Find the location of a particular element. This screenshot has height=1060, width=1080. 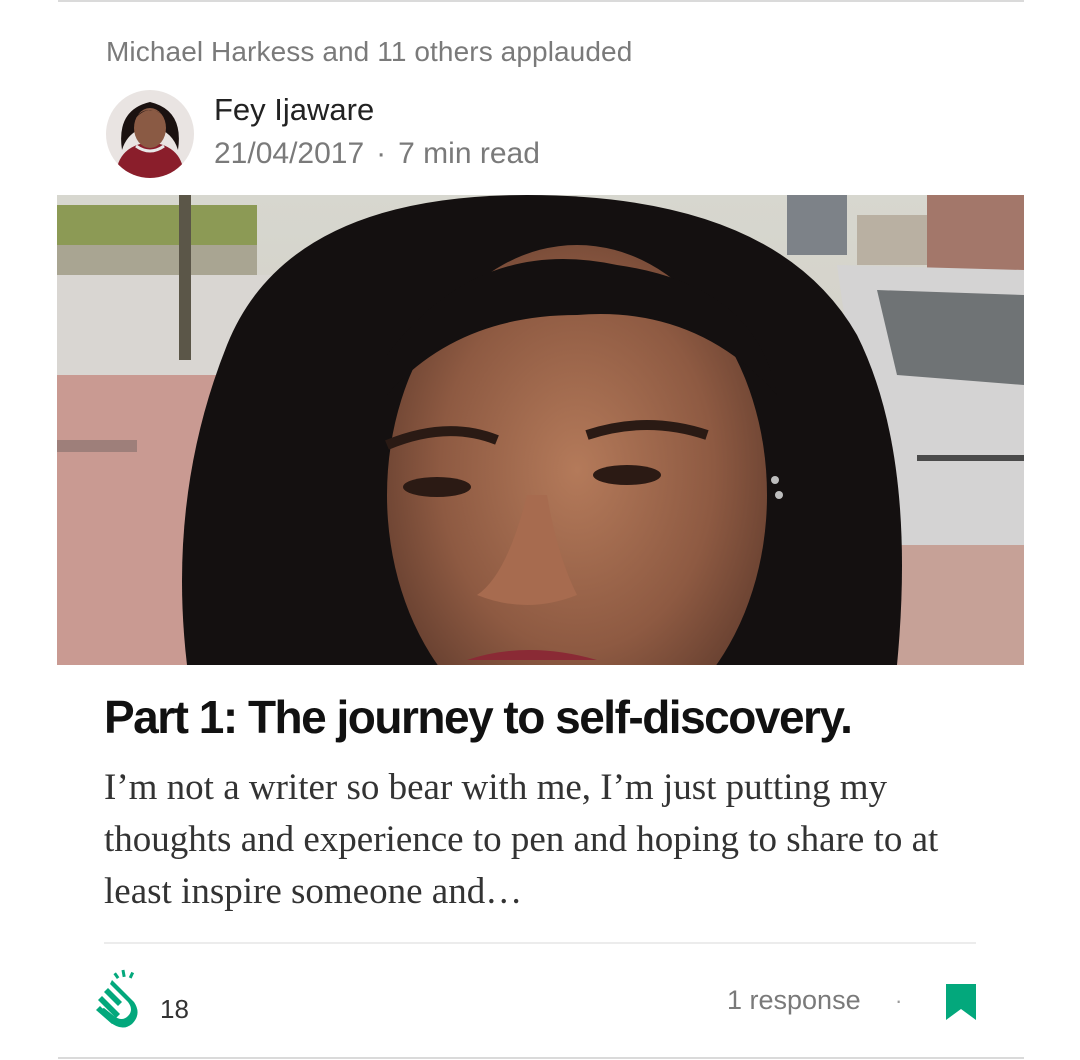

clap-button is located at coordinates (121, 999).